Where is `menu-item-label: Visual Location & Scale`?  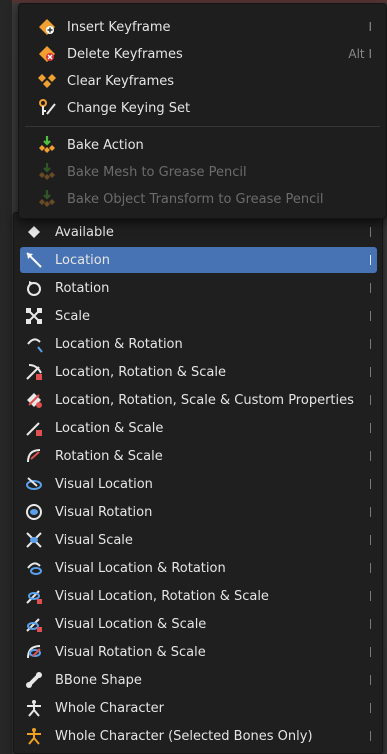
menu-item-label: Visual Location & Scale is located at coordinates (131, 624).